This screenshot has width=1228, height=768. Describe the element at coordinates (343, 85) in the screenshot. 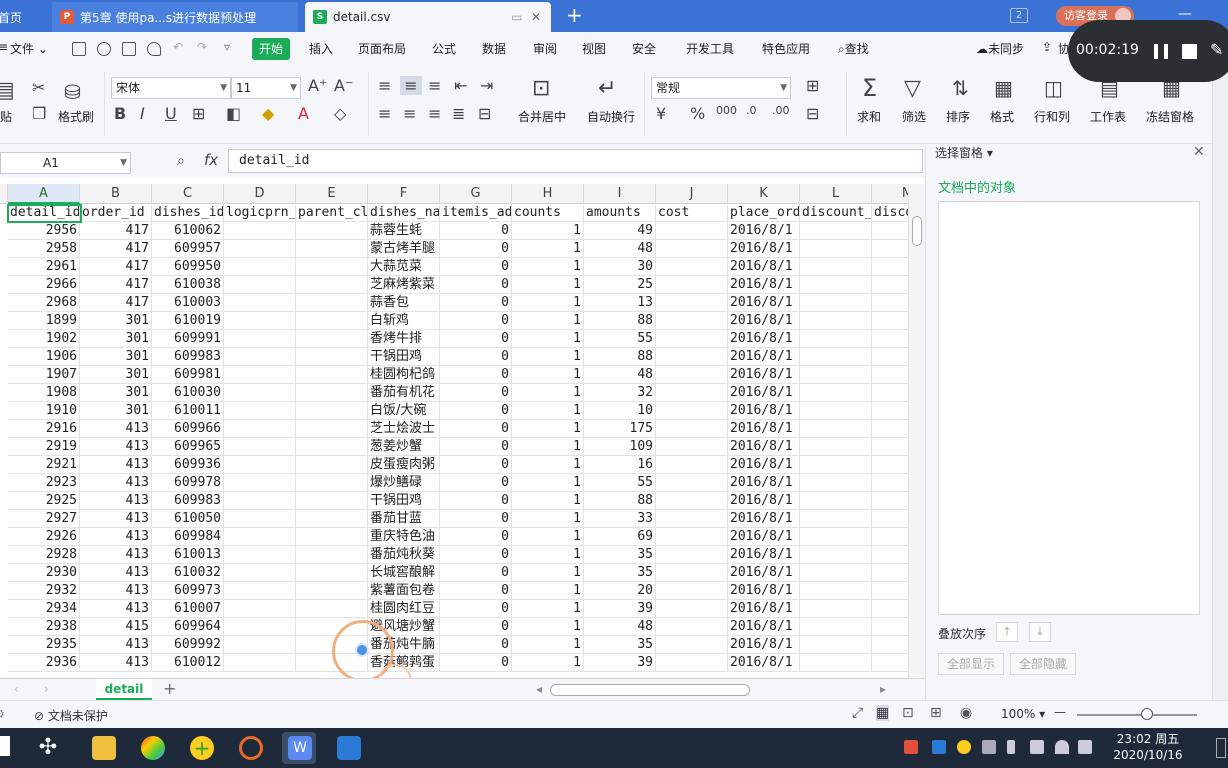

I see `font-shrink-icon: A⁻` at that location.